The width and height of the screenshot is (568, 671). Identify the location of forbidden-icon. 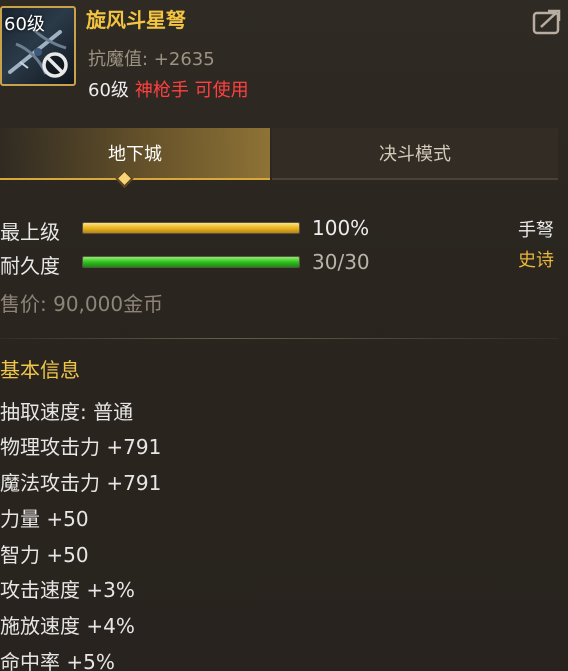
(55, 65).